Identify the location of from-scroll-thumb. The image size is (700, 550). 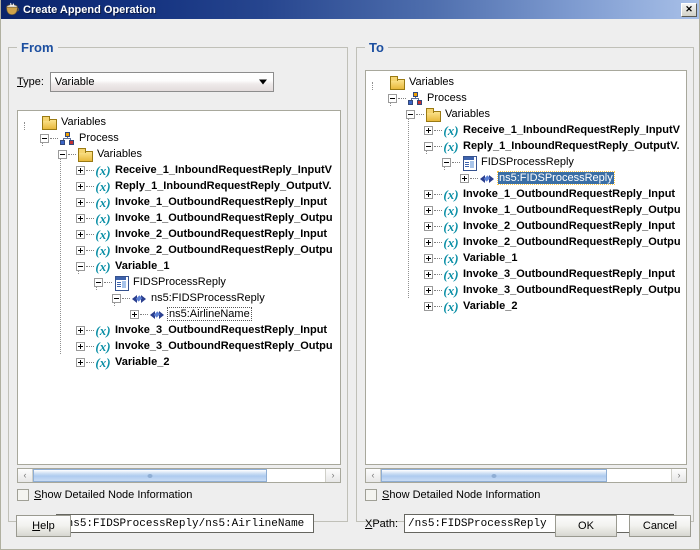
(150, 475).